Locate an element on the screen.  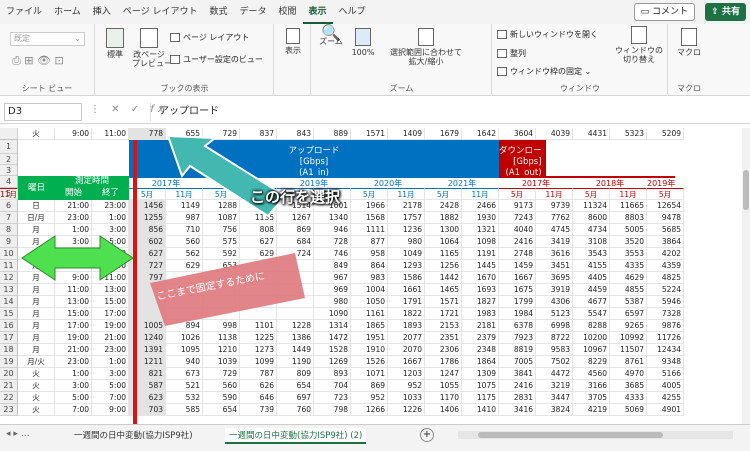
page-layout-button: ページ レイアウト is located at coordinates (209, 37).